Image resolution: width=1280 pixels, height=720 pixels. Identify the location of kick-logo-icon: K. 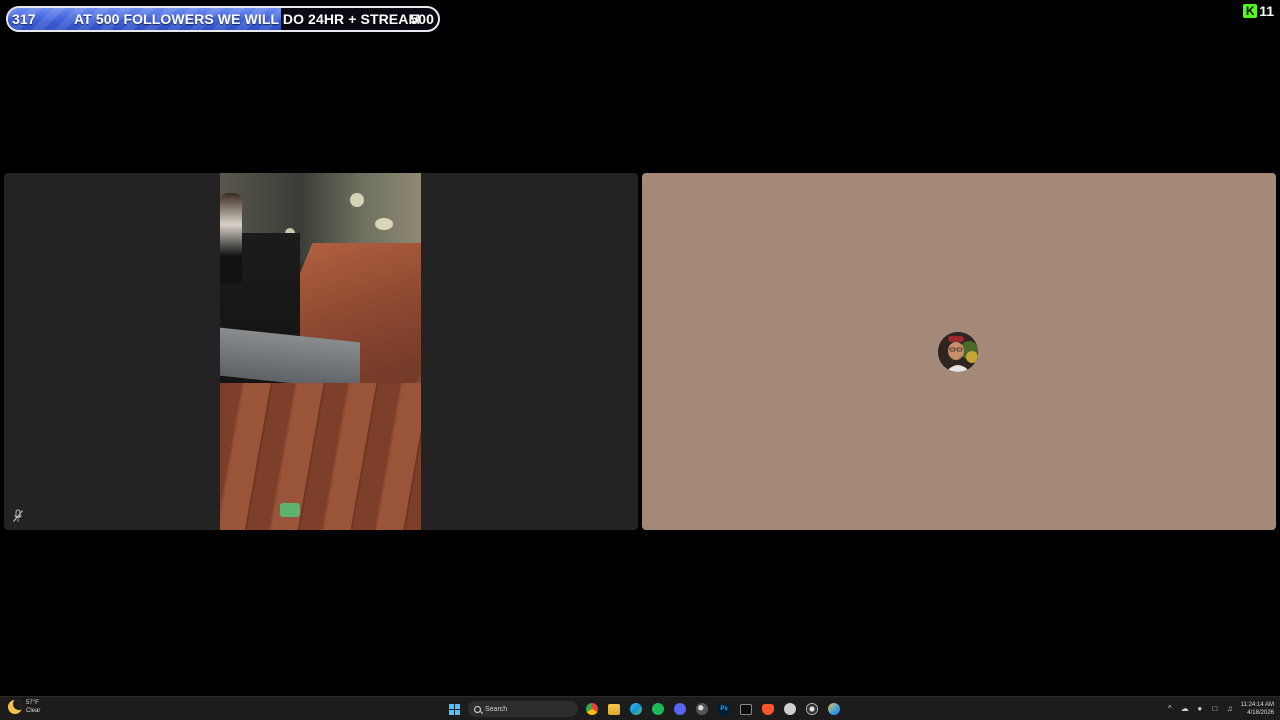
(1250, 11).